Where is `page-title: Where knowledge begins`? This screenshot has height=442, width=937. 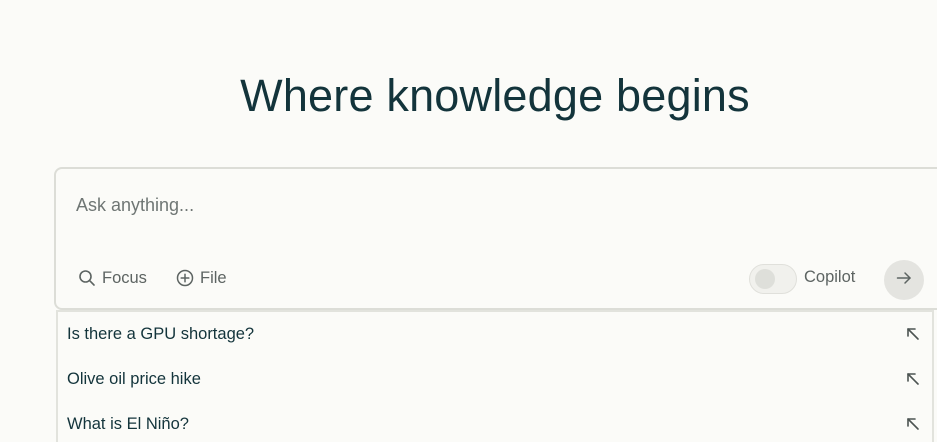 page-title: Where knowledge begins is located at coordinates (495, 95).